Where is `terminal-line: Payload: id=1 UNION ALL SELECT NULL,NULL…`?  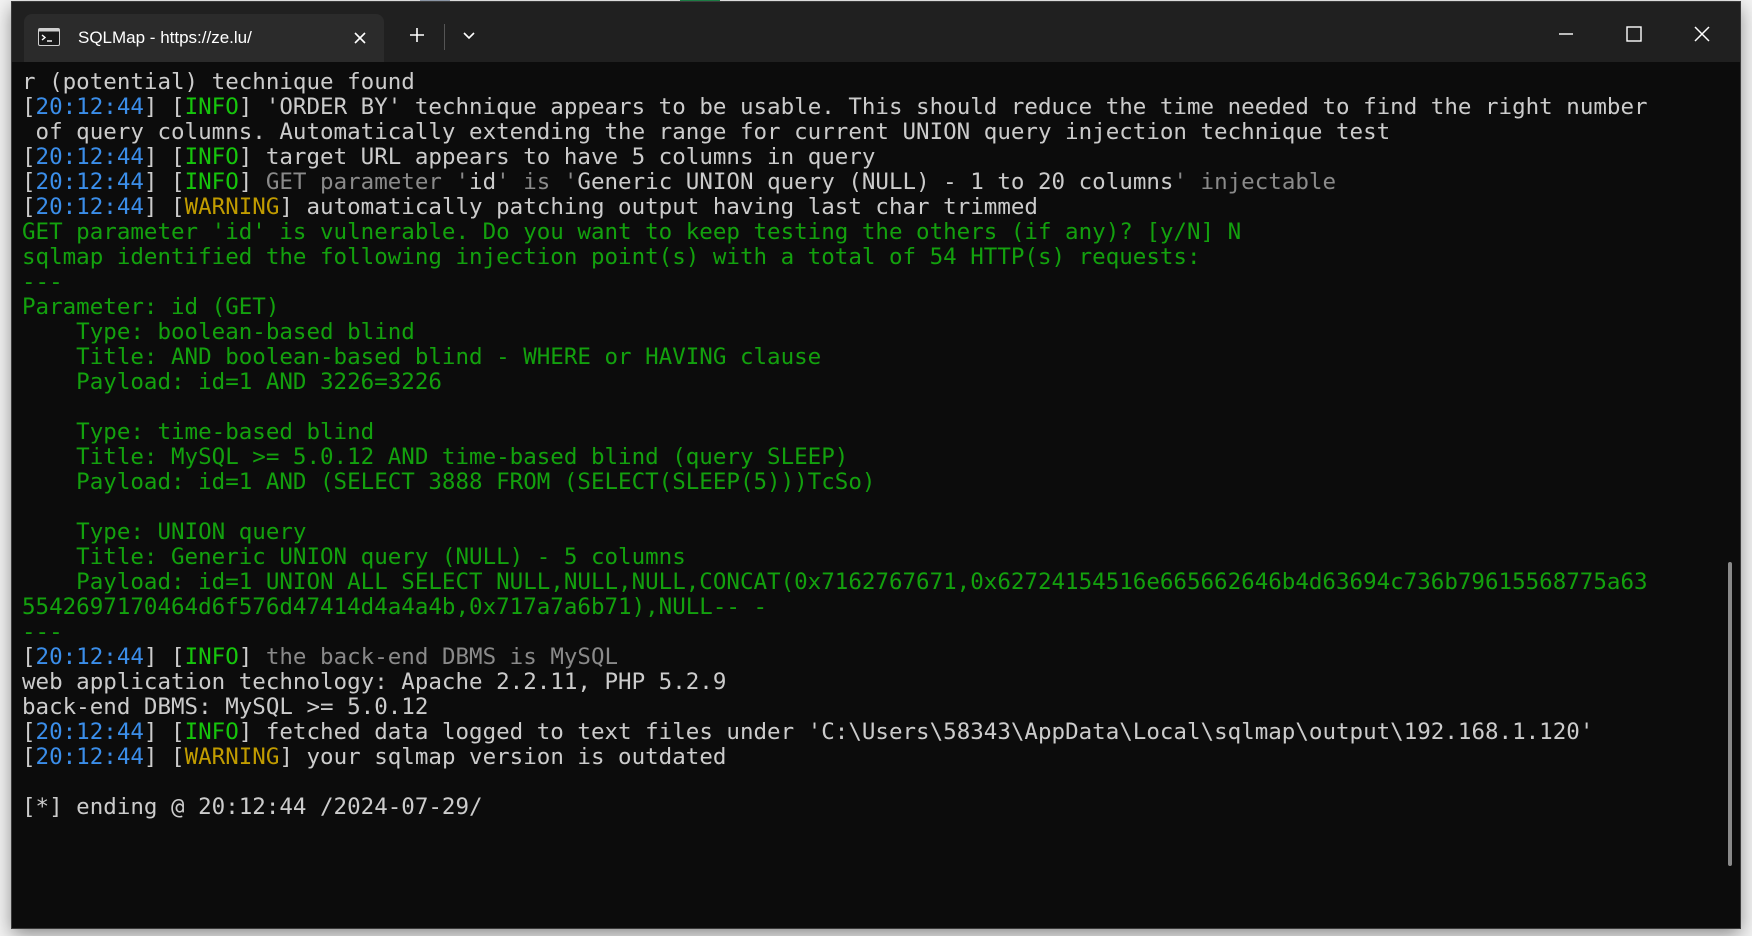
terminal-line: Payload: id=1 UNION ALL SELECT NULL,NULL… is located at coordinates (835, 582).